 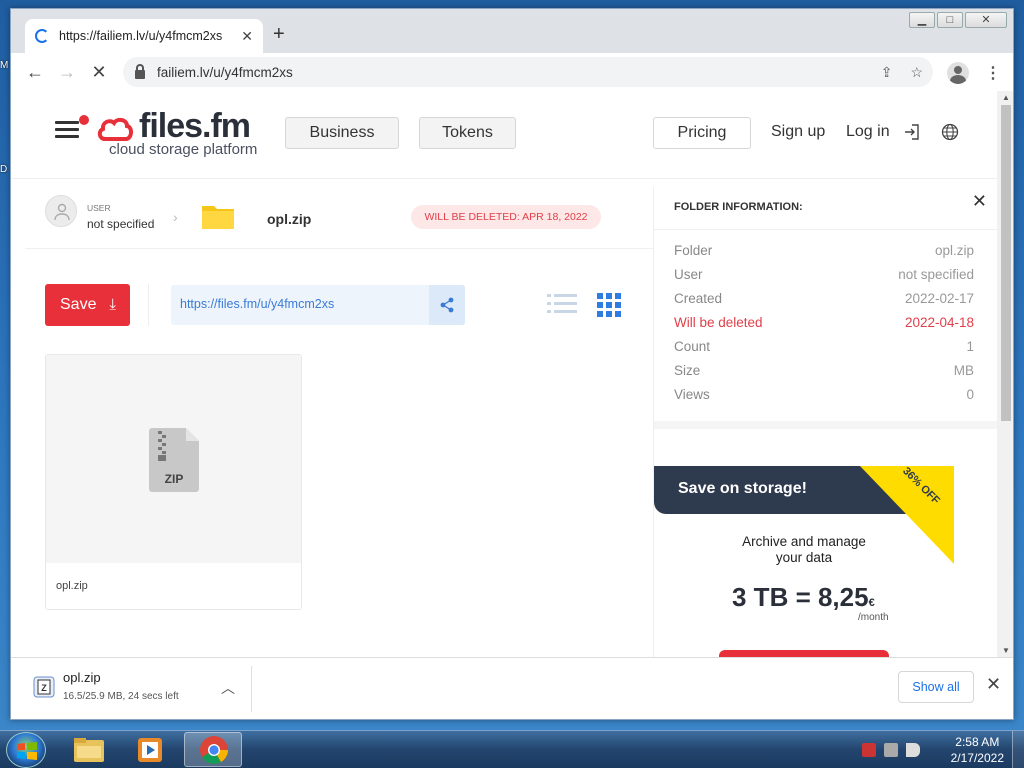 I want to click on info-row-folder: Folder opl.zip, so click(x=824, y=250).